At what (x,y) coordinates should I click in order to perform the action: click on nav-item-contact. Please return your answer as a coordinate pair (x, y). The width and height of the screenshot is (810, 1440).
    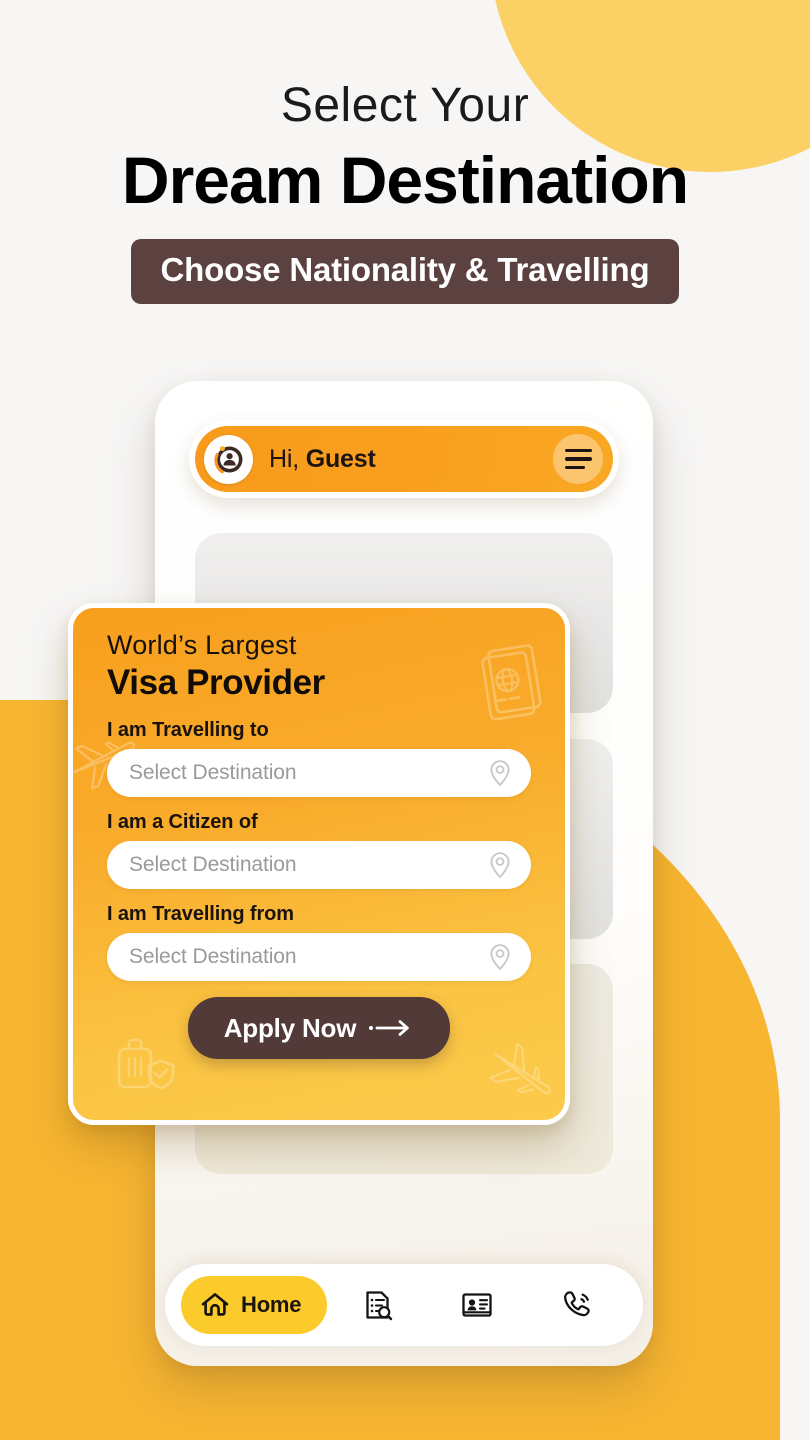
    Looking at the image, I should click on (577, 1305).